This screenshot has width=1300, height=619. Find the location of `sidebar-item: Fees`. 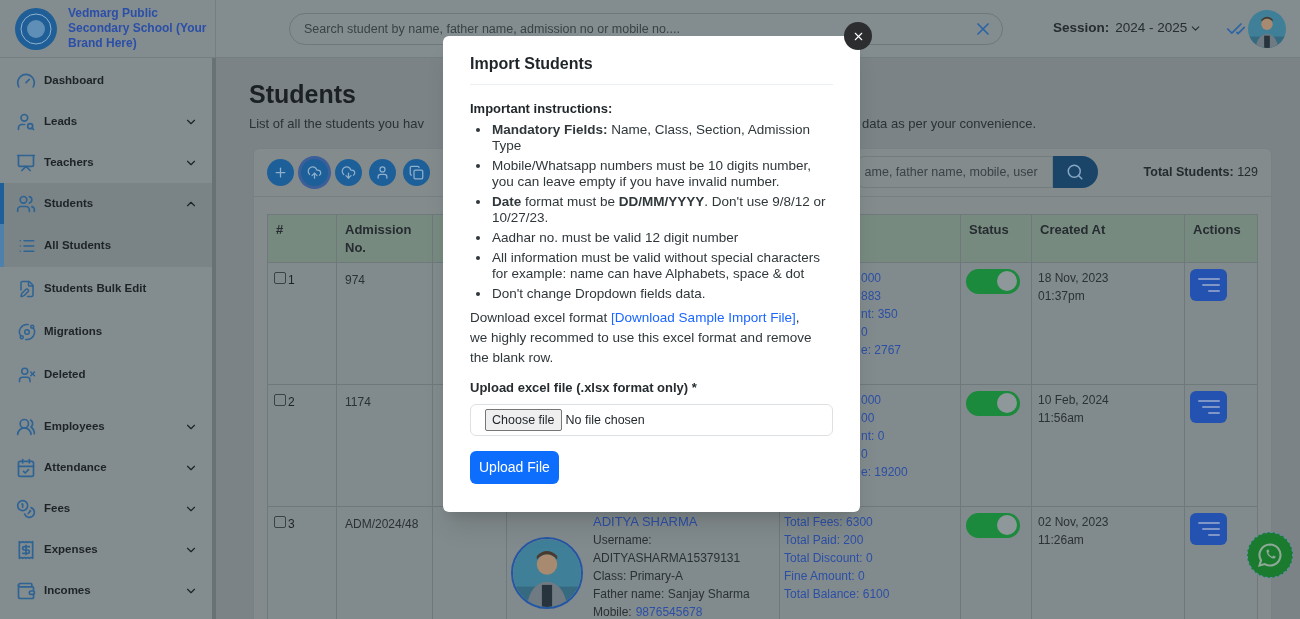

sidebar-item: Fees is located at coordinates (106, 508).